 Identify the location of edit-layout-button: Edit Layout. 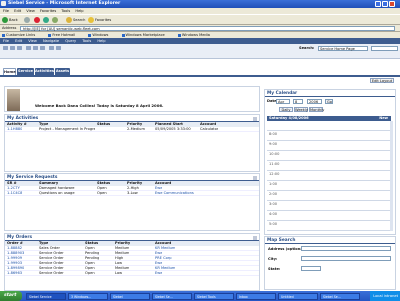
(382, 80).